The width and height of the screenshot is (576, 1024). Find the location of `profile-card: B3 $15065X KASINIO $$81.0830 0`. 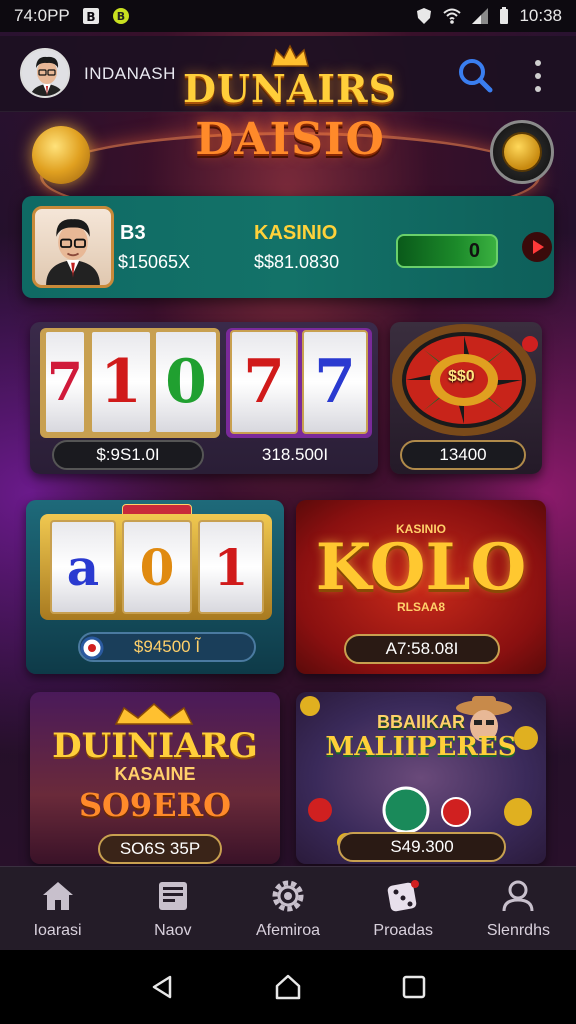

profile-card: B3 $15065X KASINIO $$81.0830 0 is located at coordinates (288, 247).